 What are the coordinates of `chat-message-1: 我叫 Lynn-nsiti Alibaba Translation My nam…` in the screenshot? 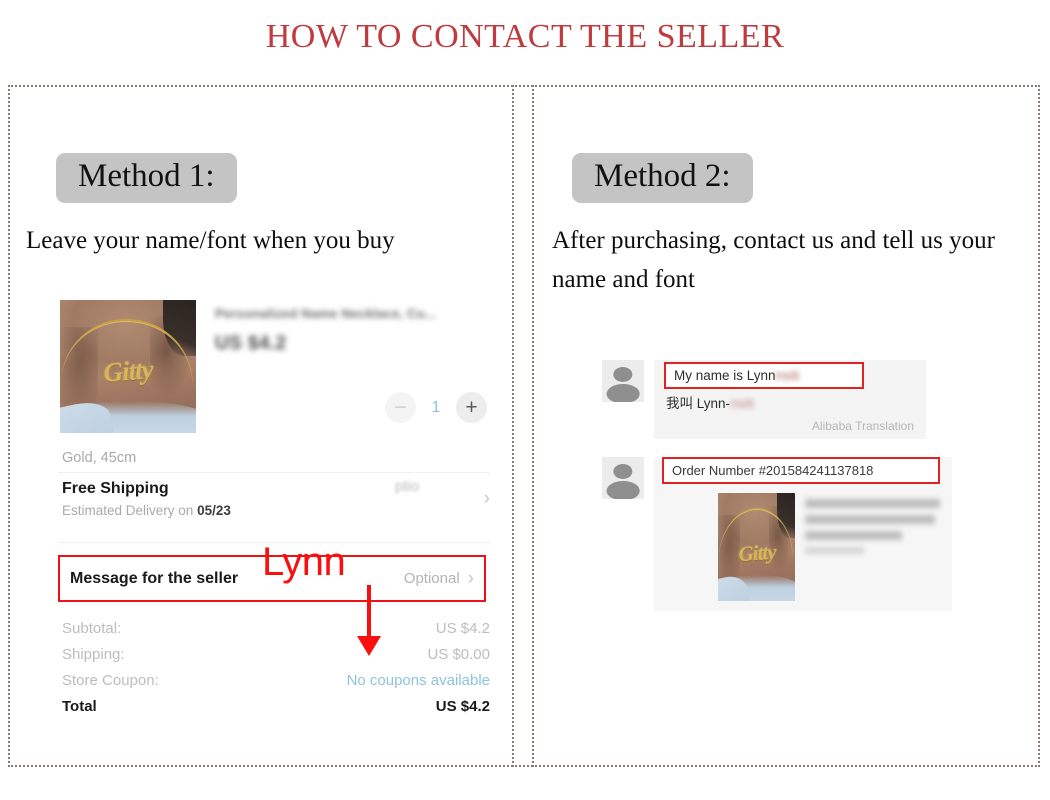 It's located at (812, 399).